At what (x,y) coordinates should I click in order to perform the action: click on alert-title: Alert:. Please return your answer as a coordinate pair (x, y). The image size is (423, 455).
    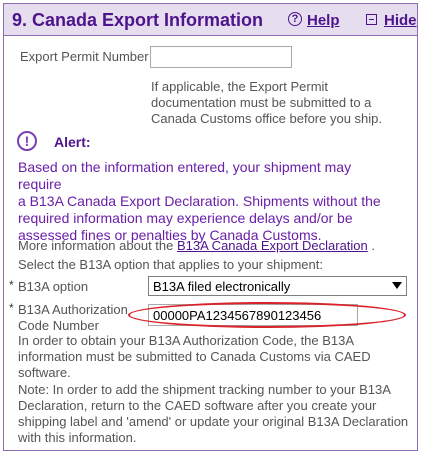
    Looking at the image, I should click on (72, 142).